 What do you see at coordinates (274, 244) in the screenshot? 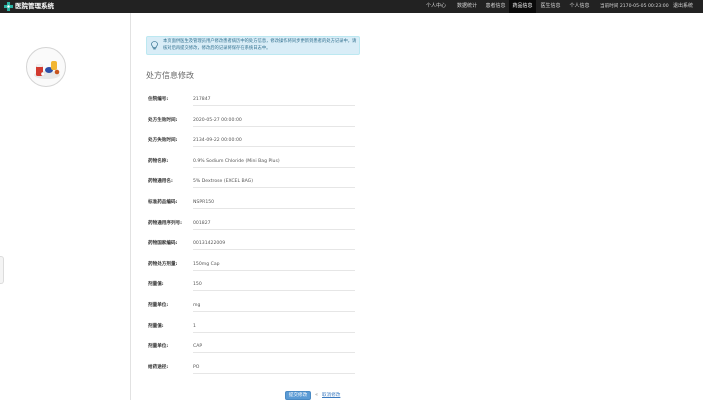
I see `field-input: 00131422009` at bounding box center [274, 244].